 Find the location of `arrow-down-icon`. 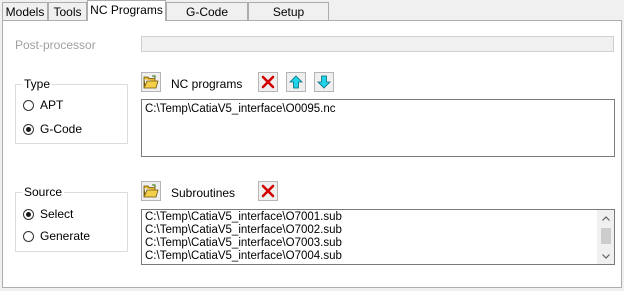

arrow-down-icon is located at coordinates (324, 82).